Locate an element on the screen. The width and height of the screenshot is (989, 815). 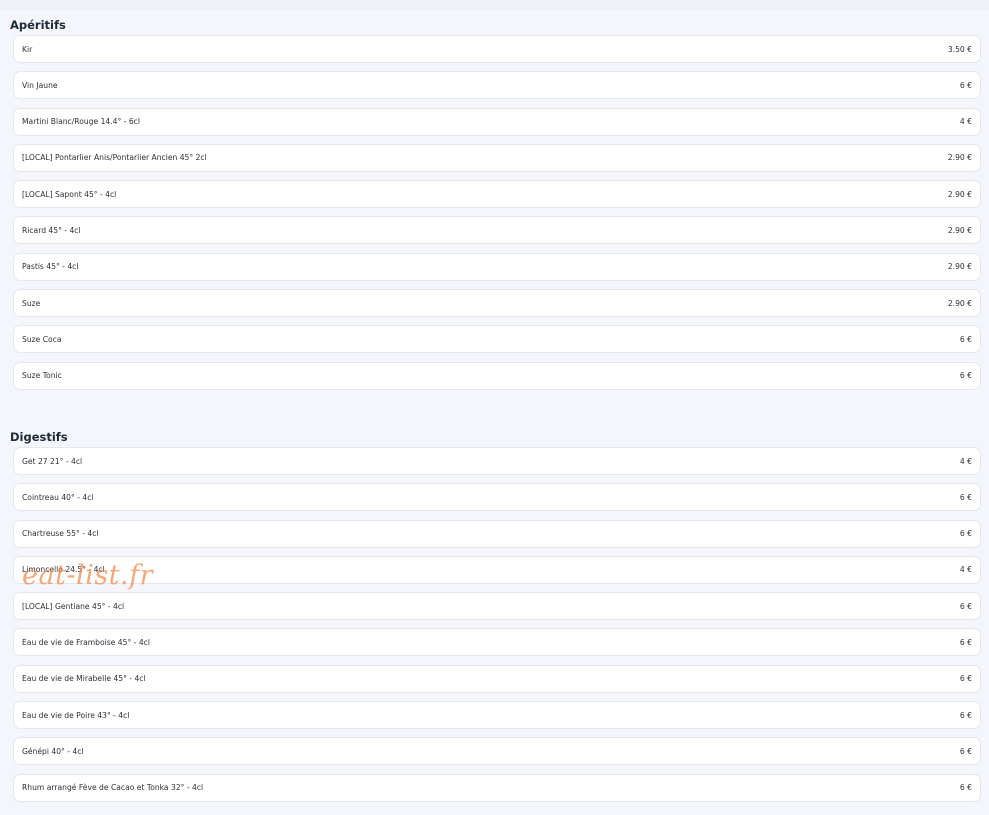
menu-item: Génépi 40° - 4cl 6 € is located at coordinates (497, 751).